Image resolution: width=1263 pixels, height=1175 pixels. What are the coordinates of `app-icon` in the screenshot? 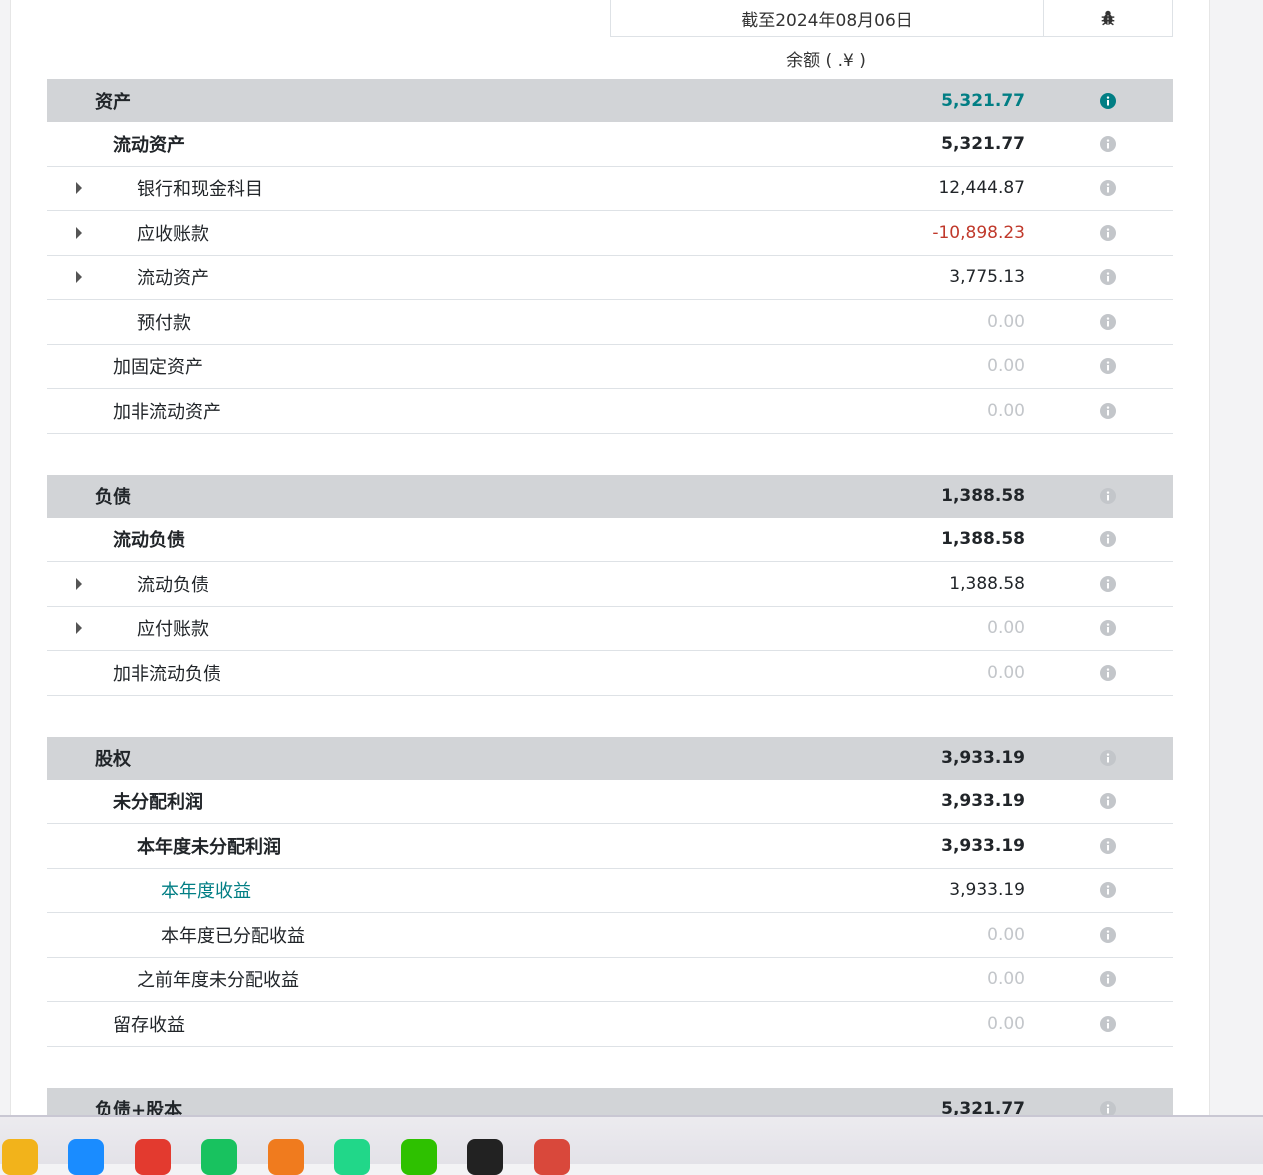 It's located at (551, 1157).